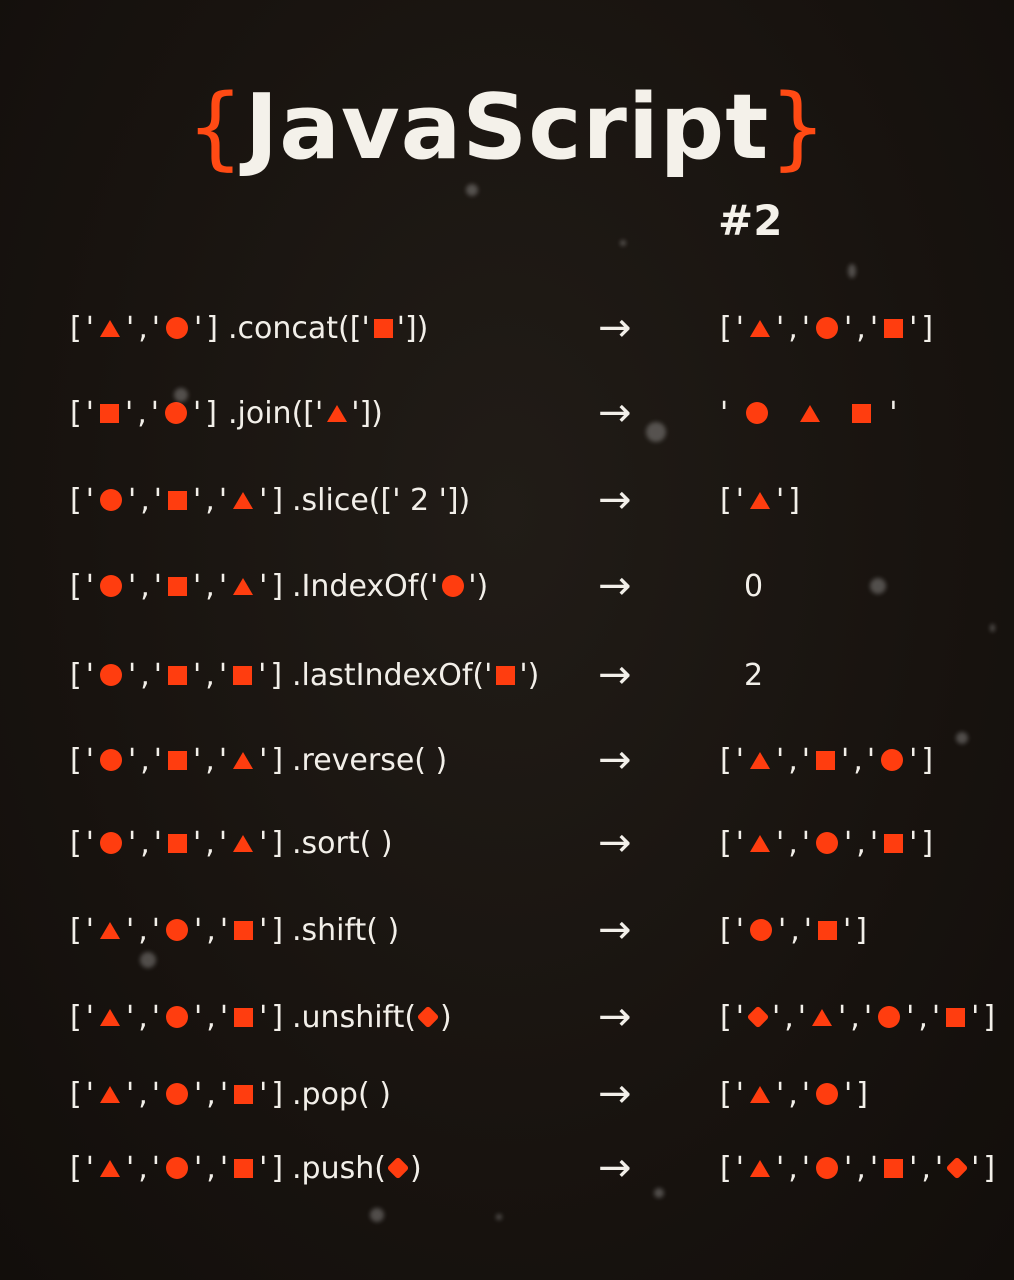 The height and width of the screenshot is (1280, 1014). I want to click on method-call: .concat([' ']), so click(328, 328).